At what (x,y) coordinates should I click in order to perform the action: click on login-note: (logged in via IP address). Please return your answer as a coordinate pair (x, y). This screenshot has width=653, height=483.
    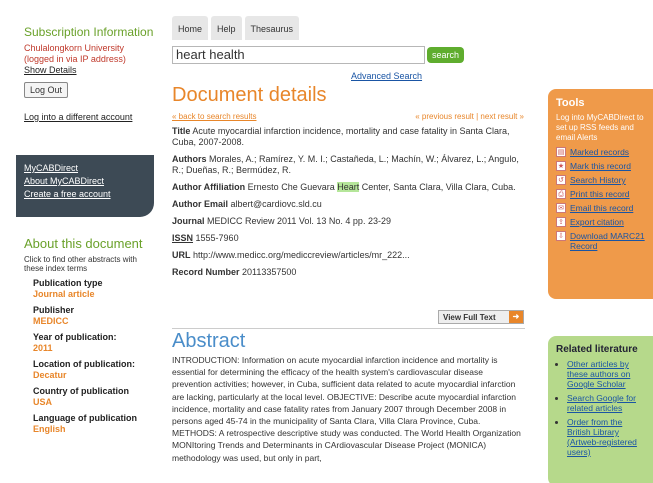
    Looking at the image, I should click on (75, 59).